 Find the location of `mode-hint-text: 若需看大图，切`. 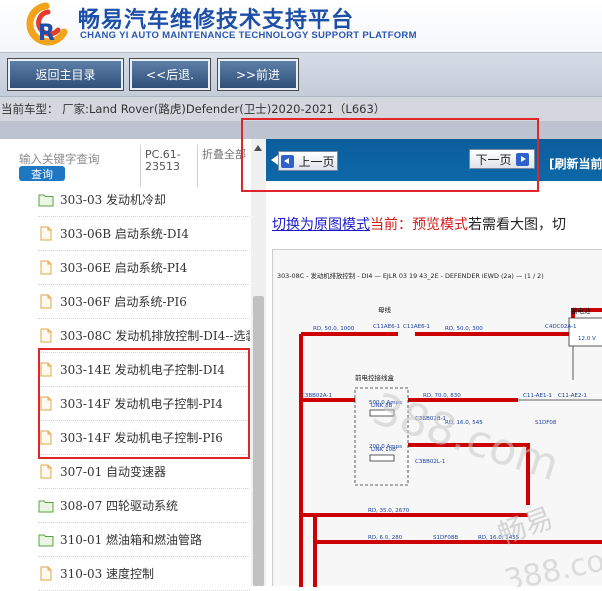

mode-hint-text: 若需看大图，切 is located at coordinates (517, 225).